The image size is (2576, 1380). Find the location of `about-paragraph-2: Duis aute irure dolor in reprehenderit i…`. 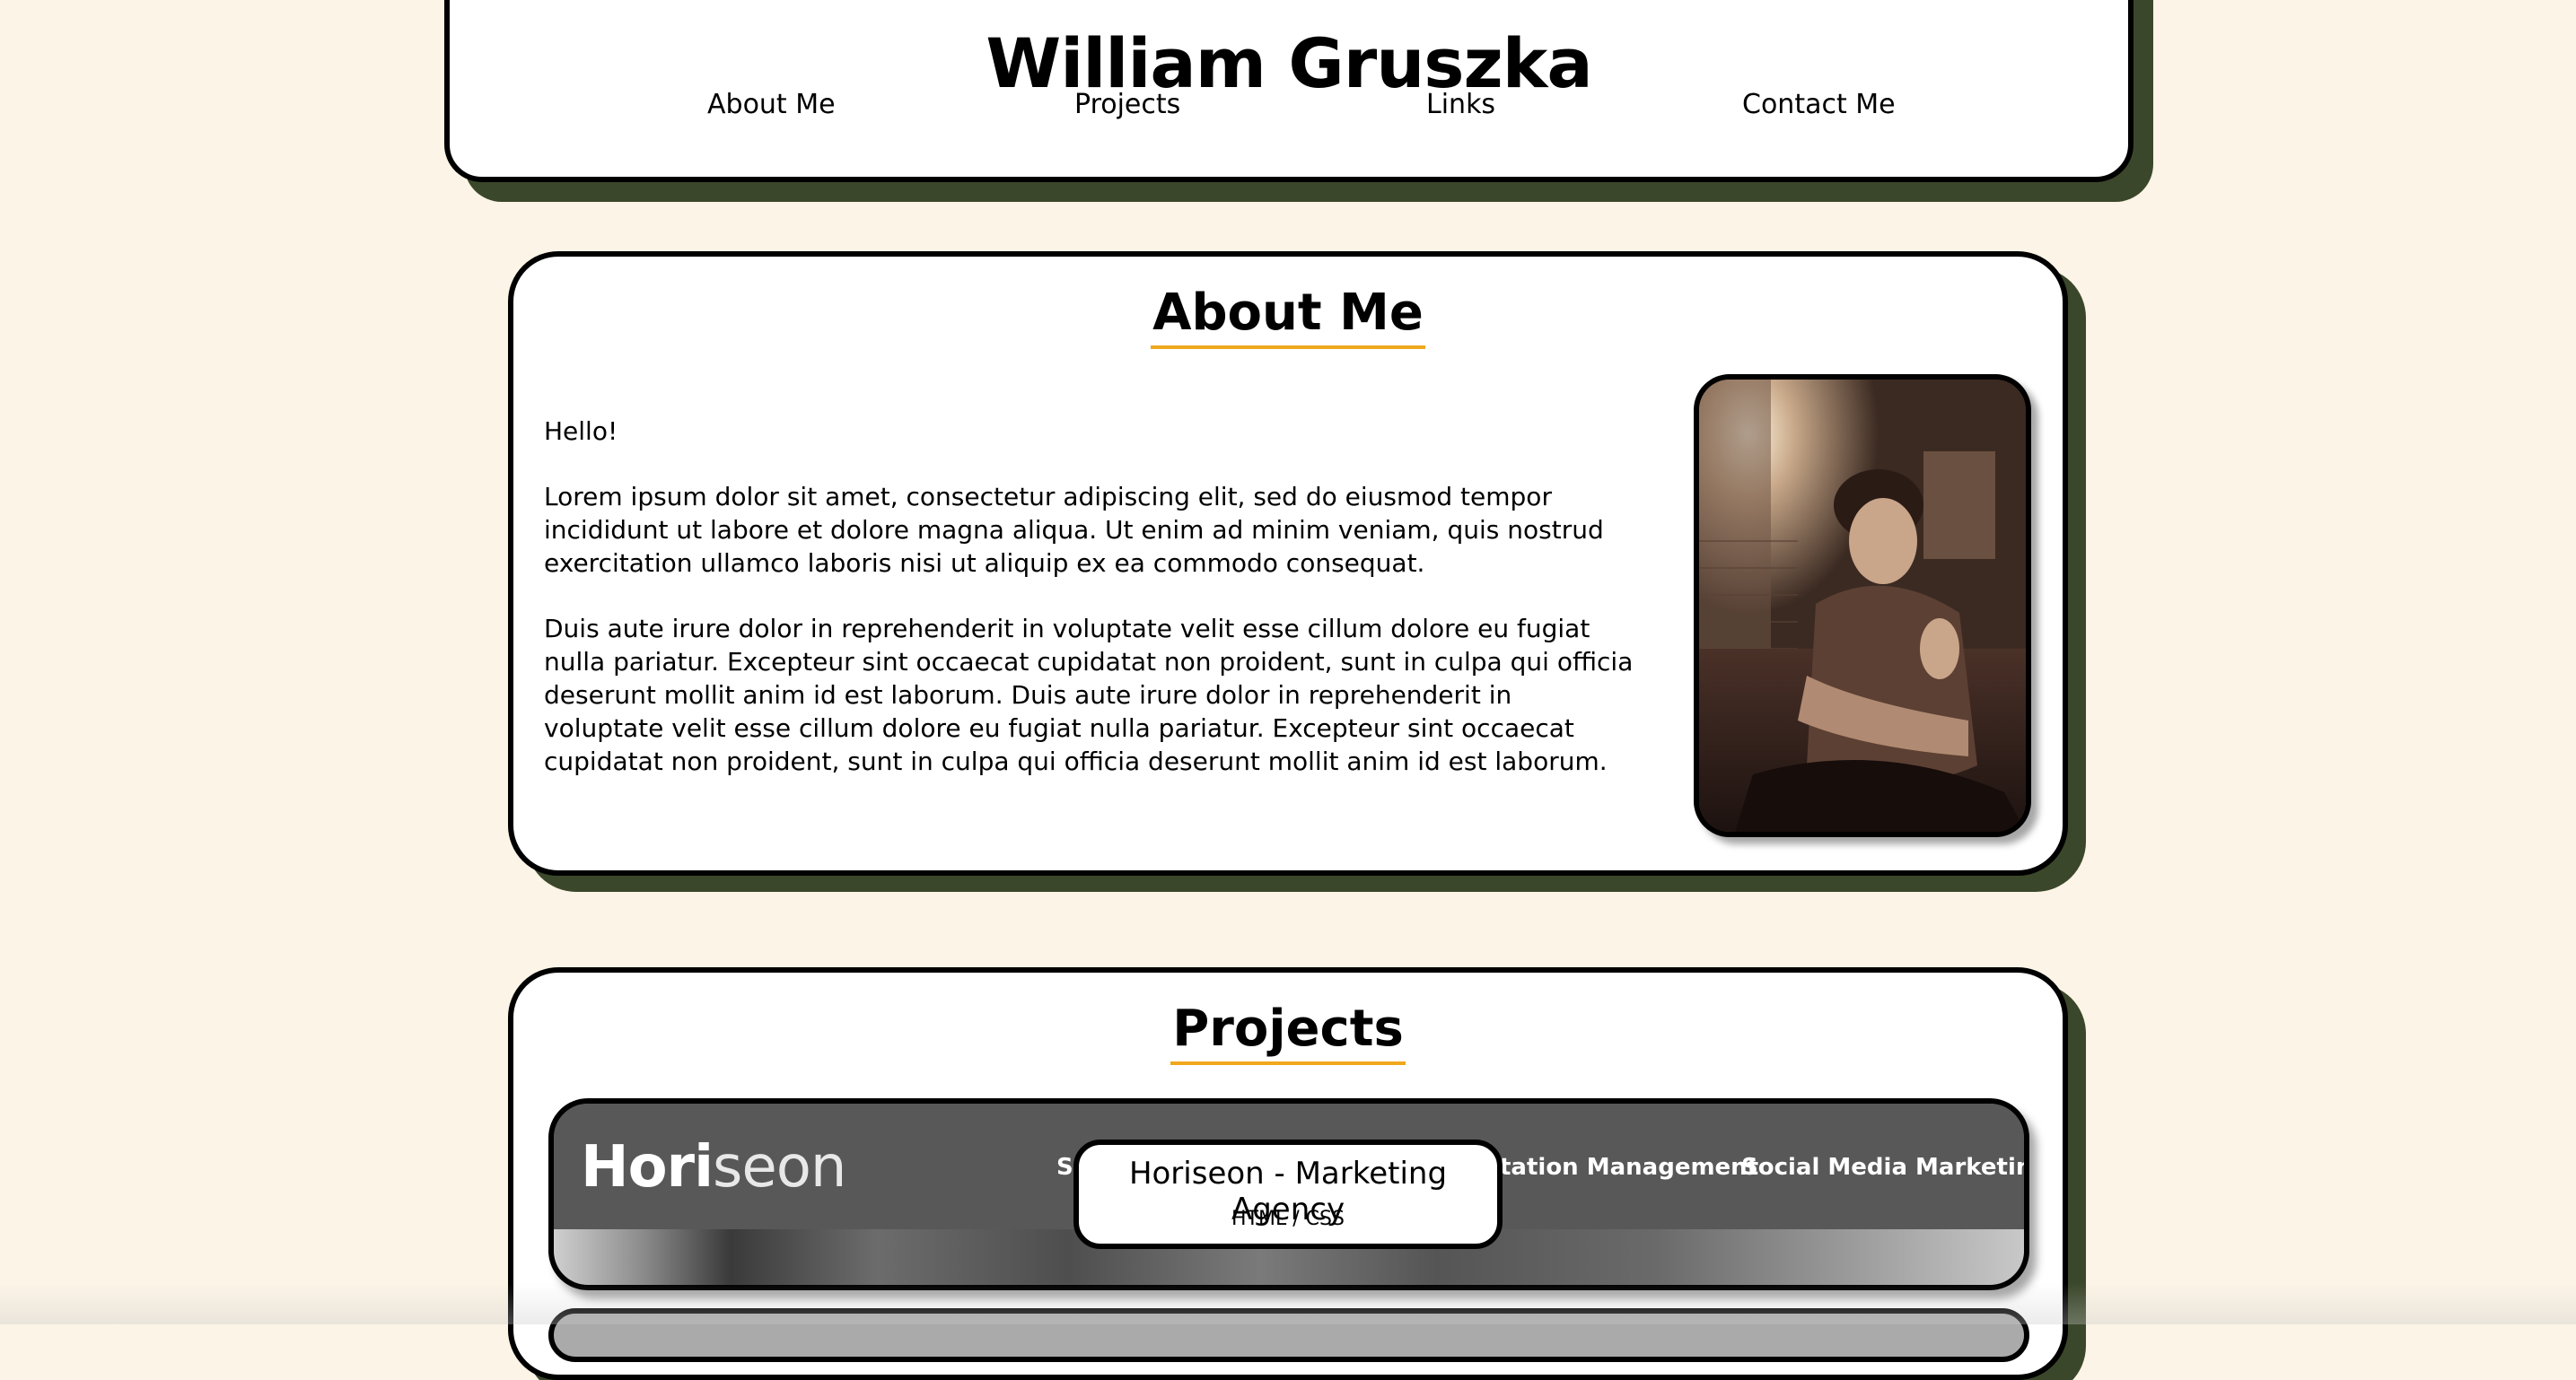

about-paragraph-2: Duis aute irure dolor in reprehenderit i… is located at coordinates (1089, 695).